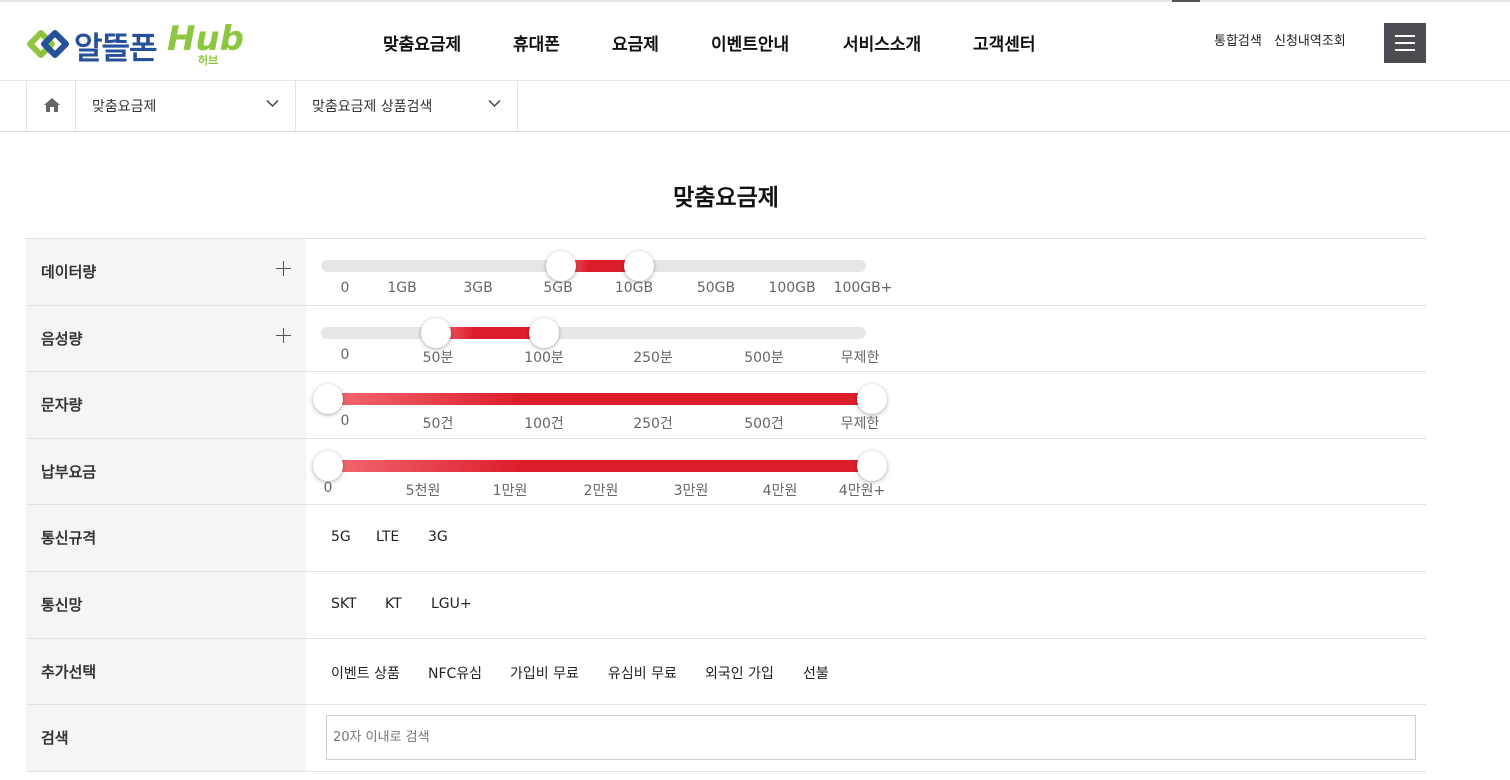 The width and height of the screenshot is (1510, 780). I want to click on slider-tick: 5GB, so click(558, 288).